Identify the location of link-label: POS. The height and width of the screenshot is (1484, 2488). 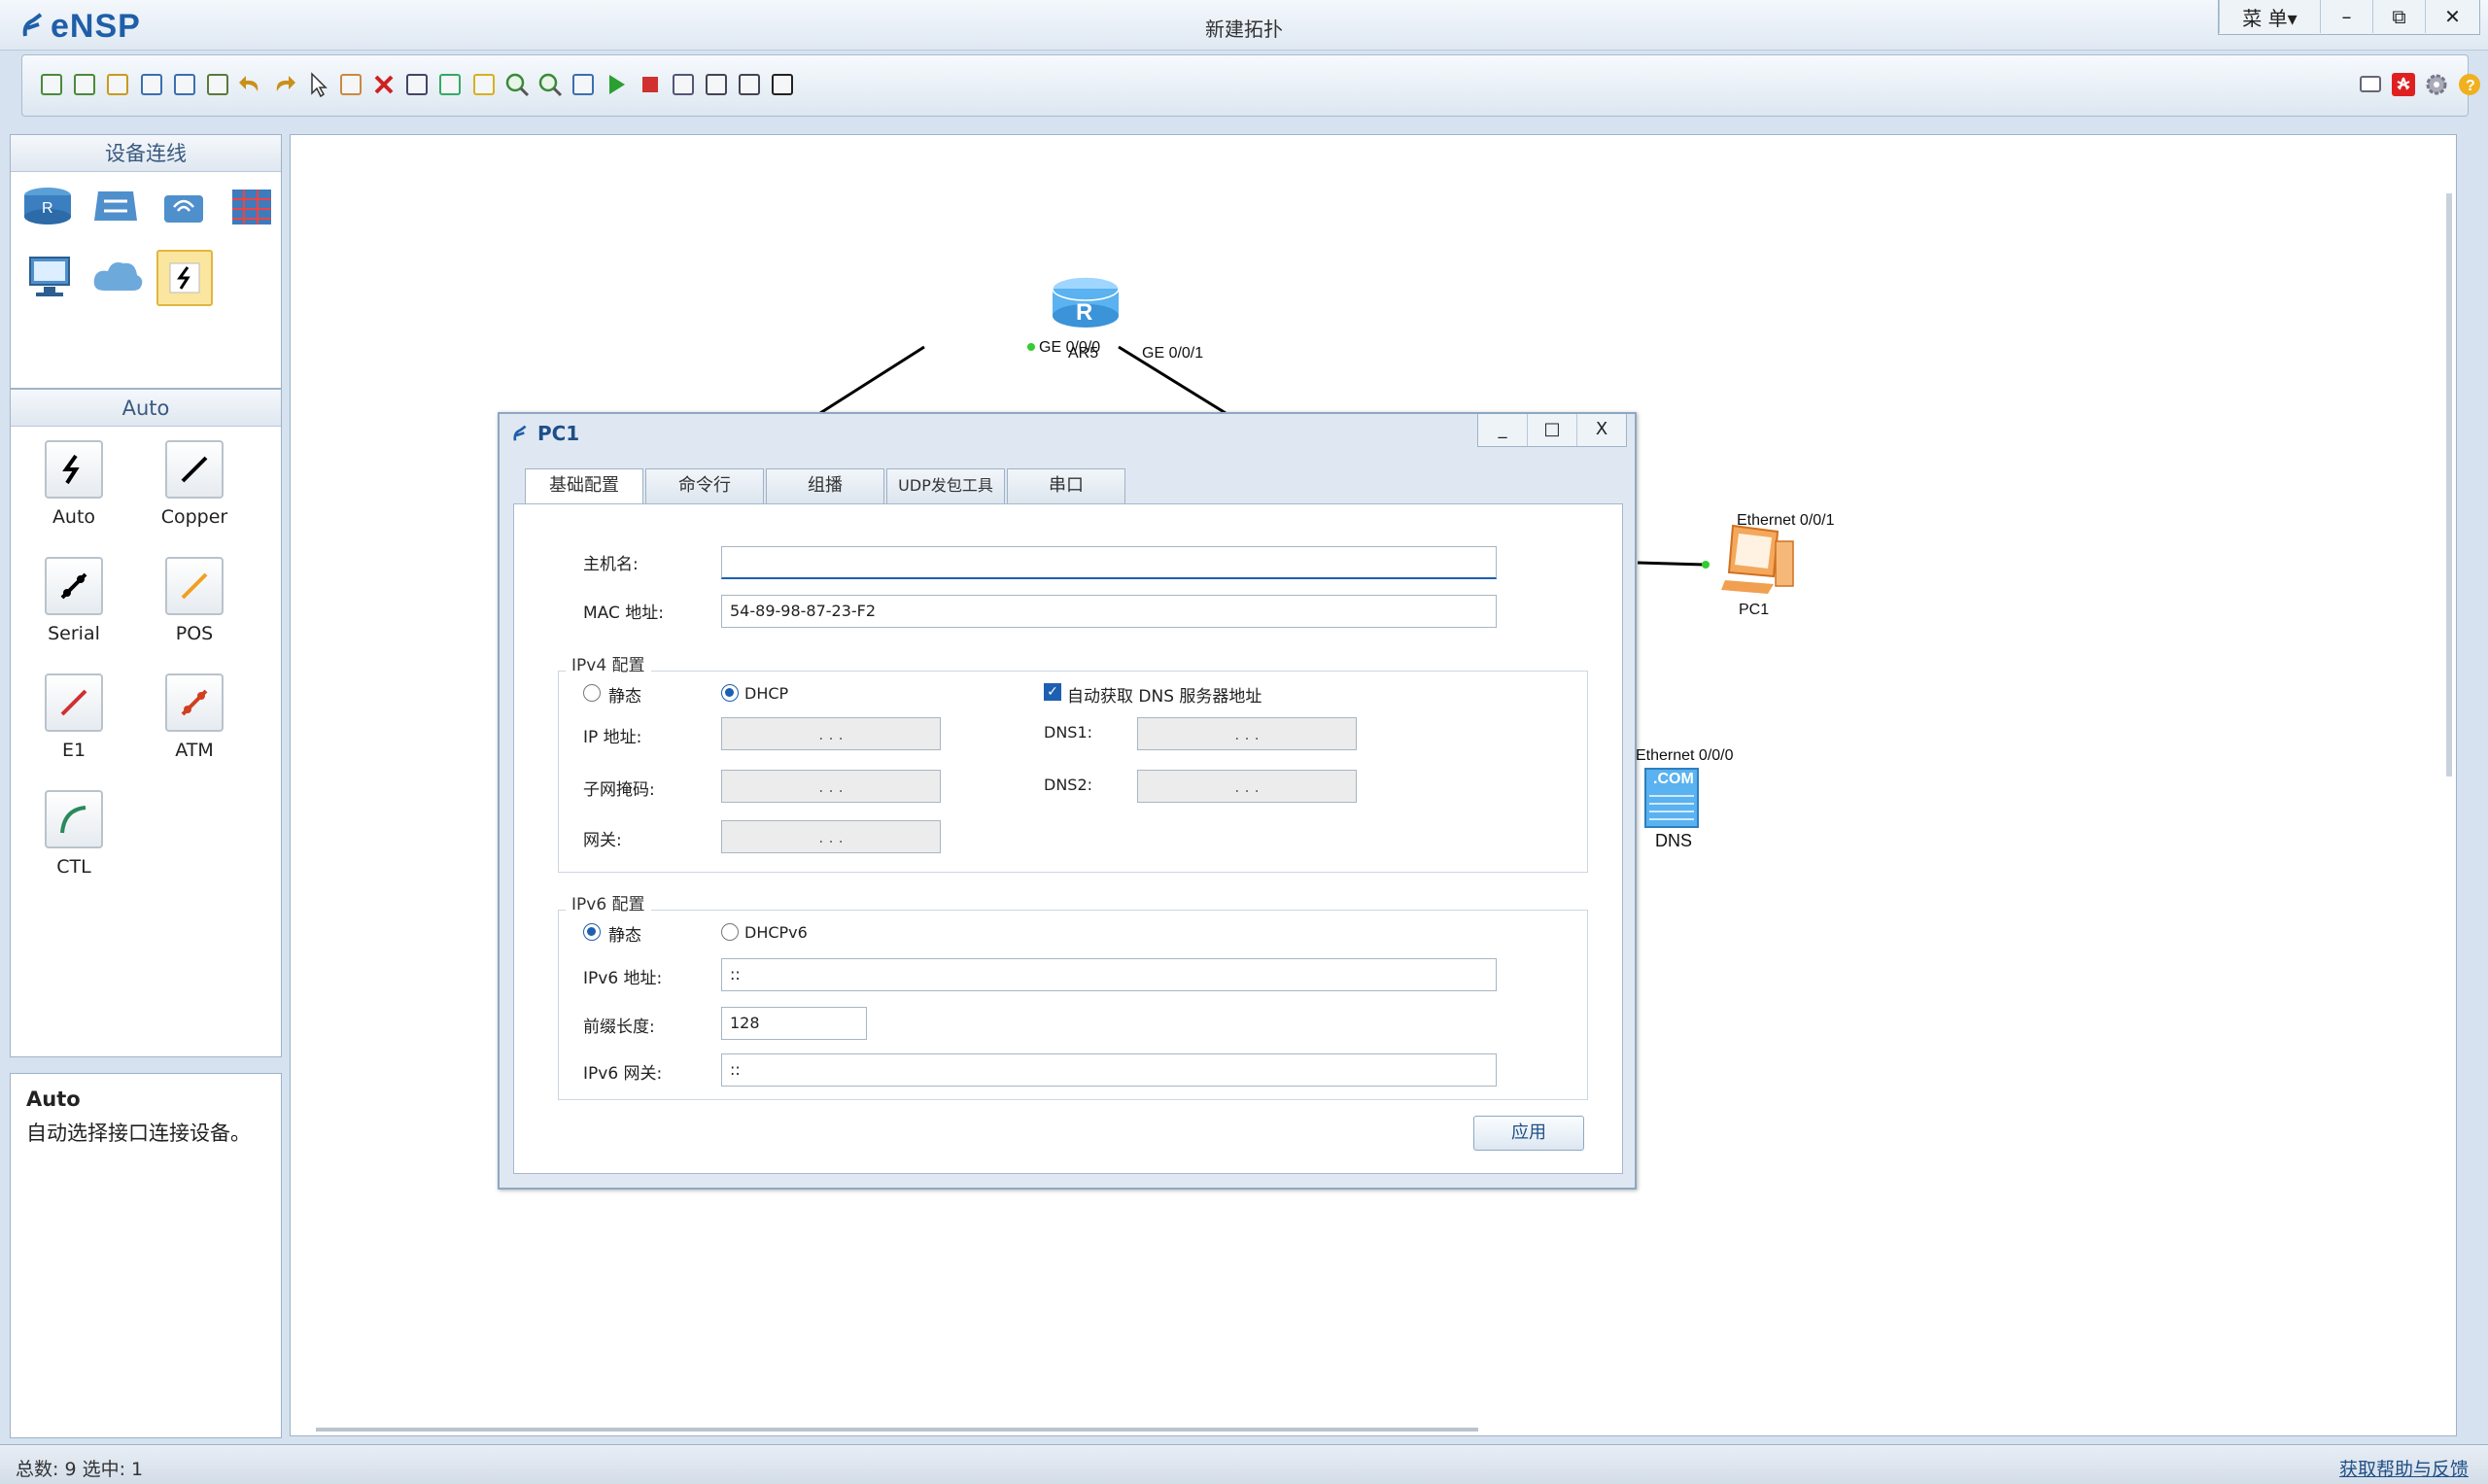
(194, 633).